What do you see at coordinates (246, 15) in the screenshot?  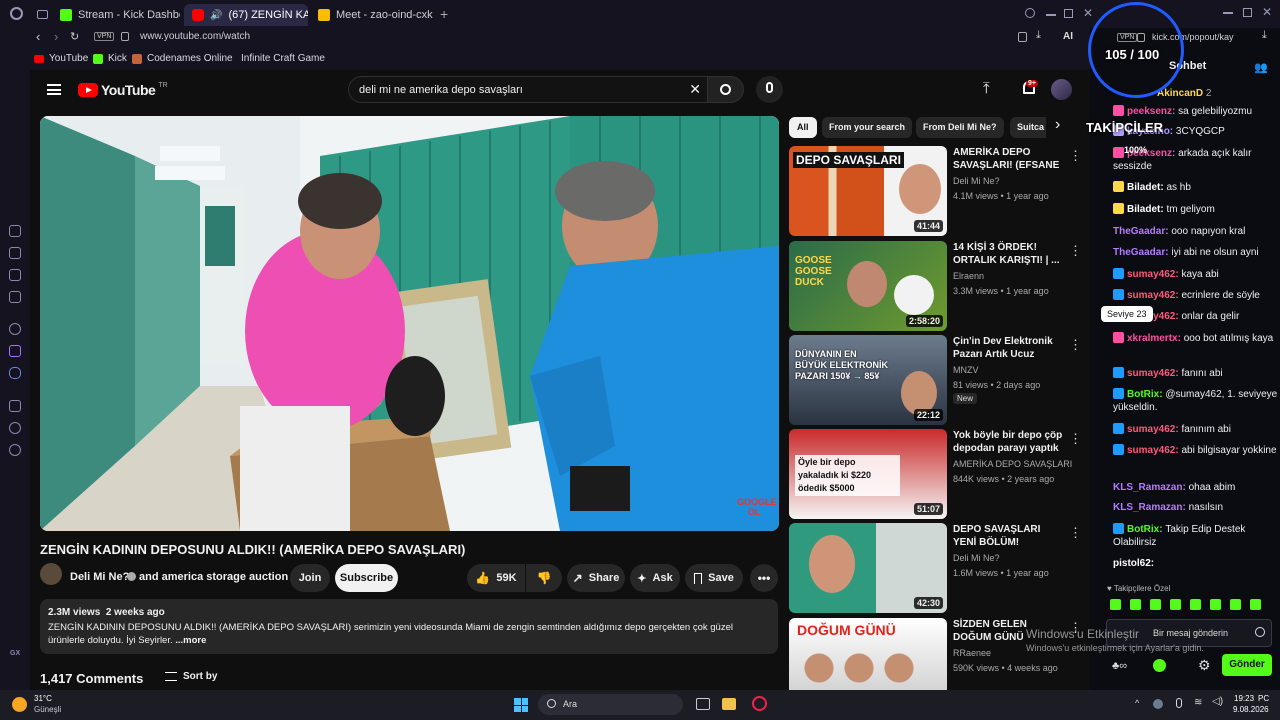 I see `tab-youtube: 🔊 (67) ZENGİN KADININ D` at bounding box center [246, 15].